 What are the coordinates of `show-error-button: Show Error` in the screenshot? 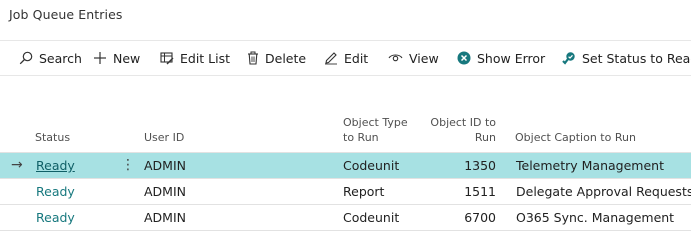 It's located at (501, 58).